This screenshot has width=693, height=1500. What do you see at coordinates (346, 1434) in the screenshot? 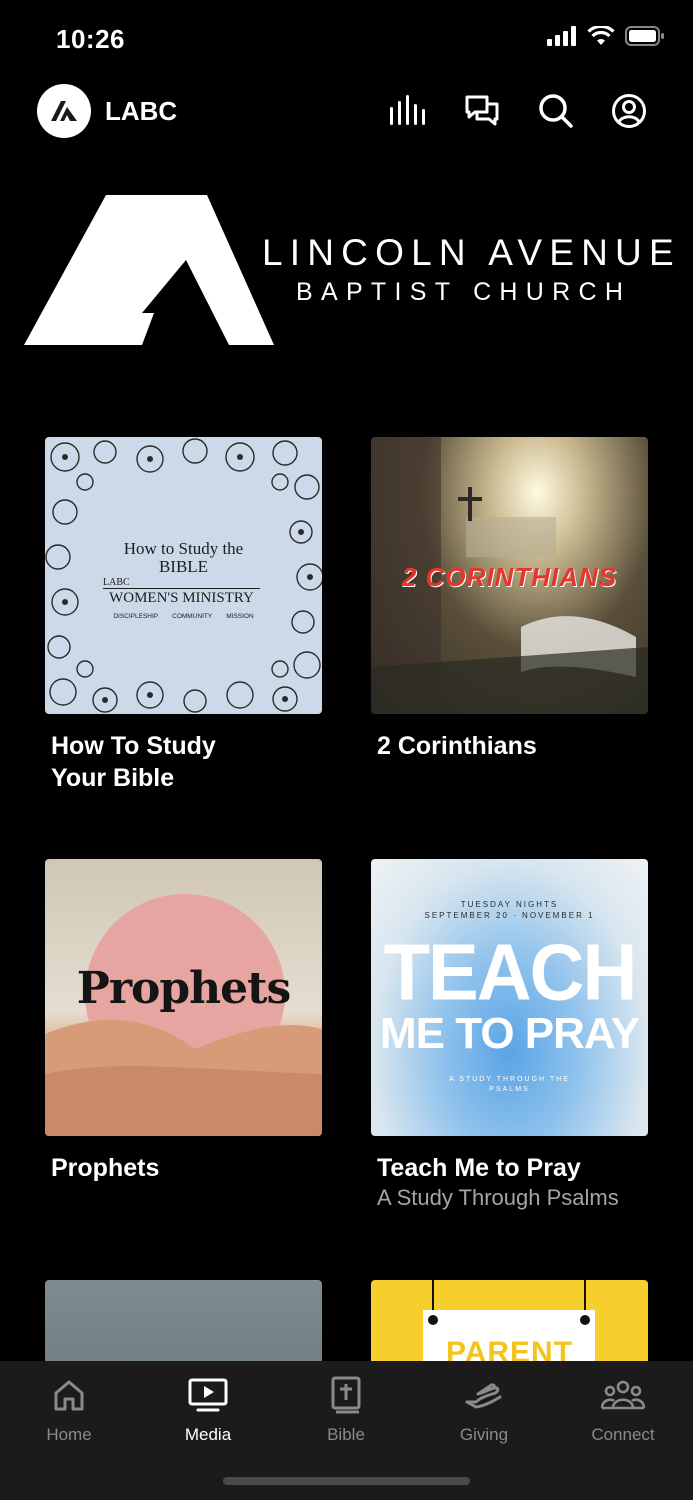
I see `tab-label: Bible` at bounding box center [346, 1434].